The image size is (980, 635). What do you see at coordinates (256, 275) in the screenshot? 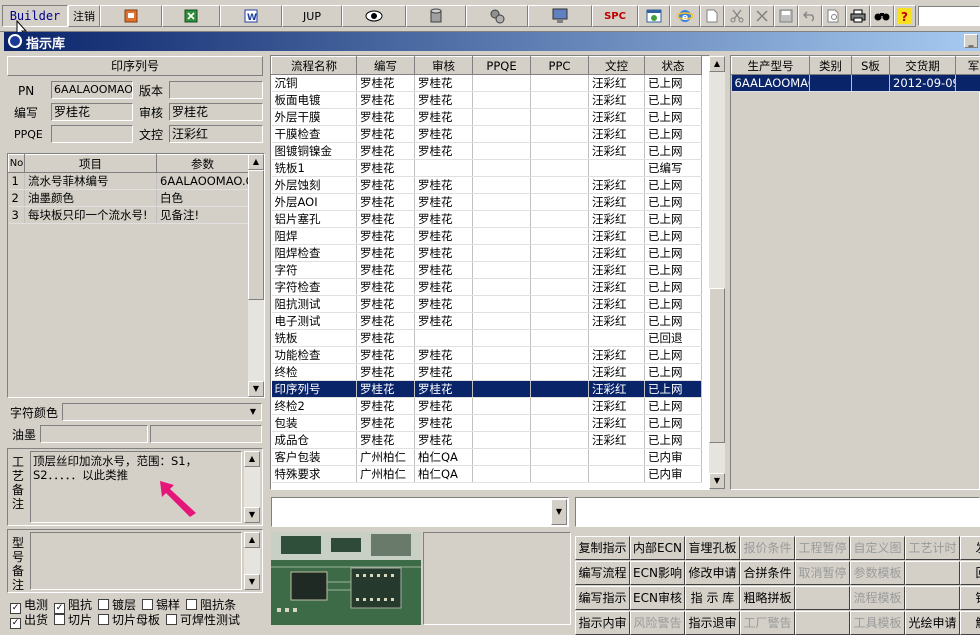
I see `param-scrollbar: ▲ ▼` at bounding box center [256, 275].